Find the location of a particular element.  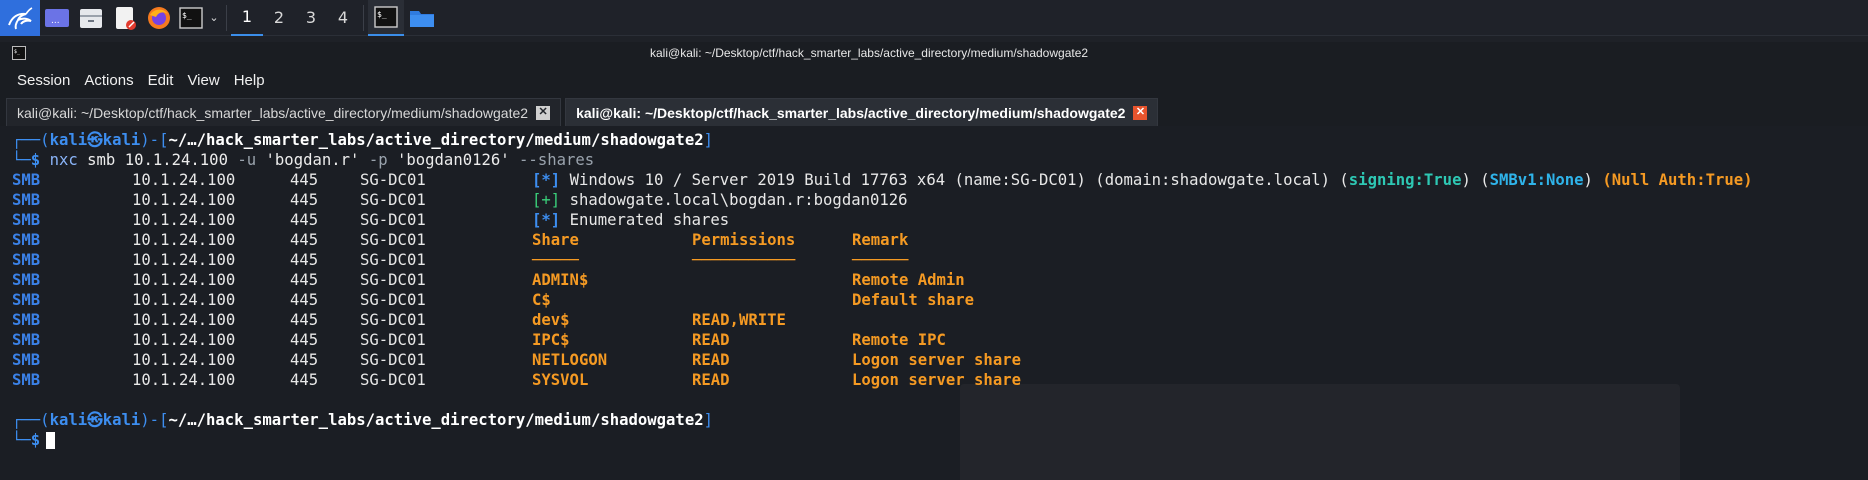

share-permissions: READ is located at coordinates (711, 360).